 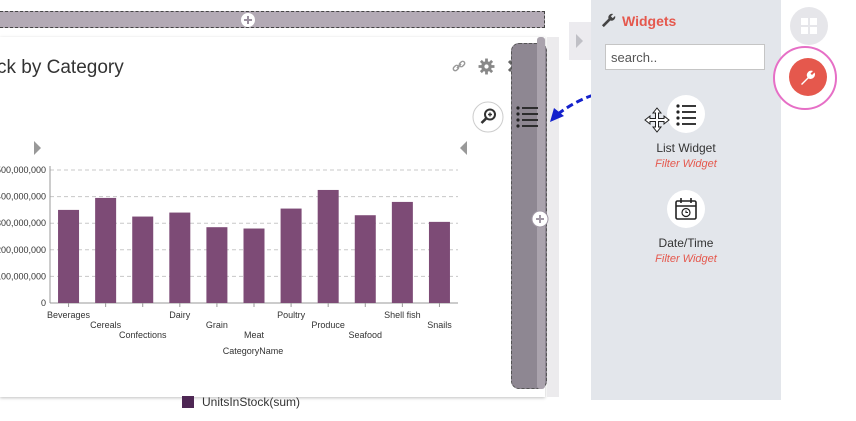 What do you see at coordinates (23, 276) in the screenshot?
I see `y-tick-label: 100,000,000` at bounding box center [23, 276].